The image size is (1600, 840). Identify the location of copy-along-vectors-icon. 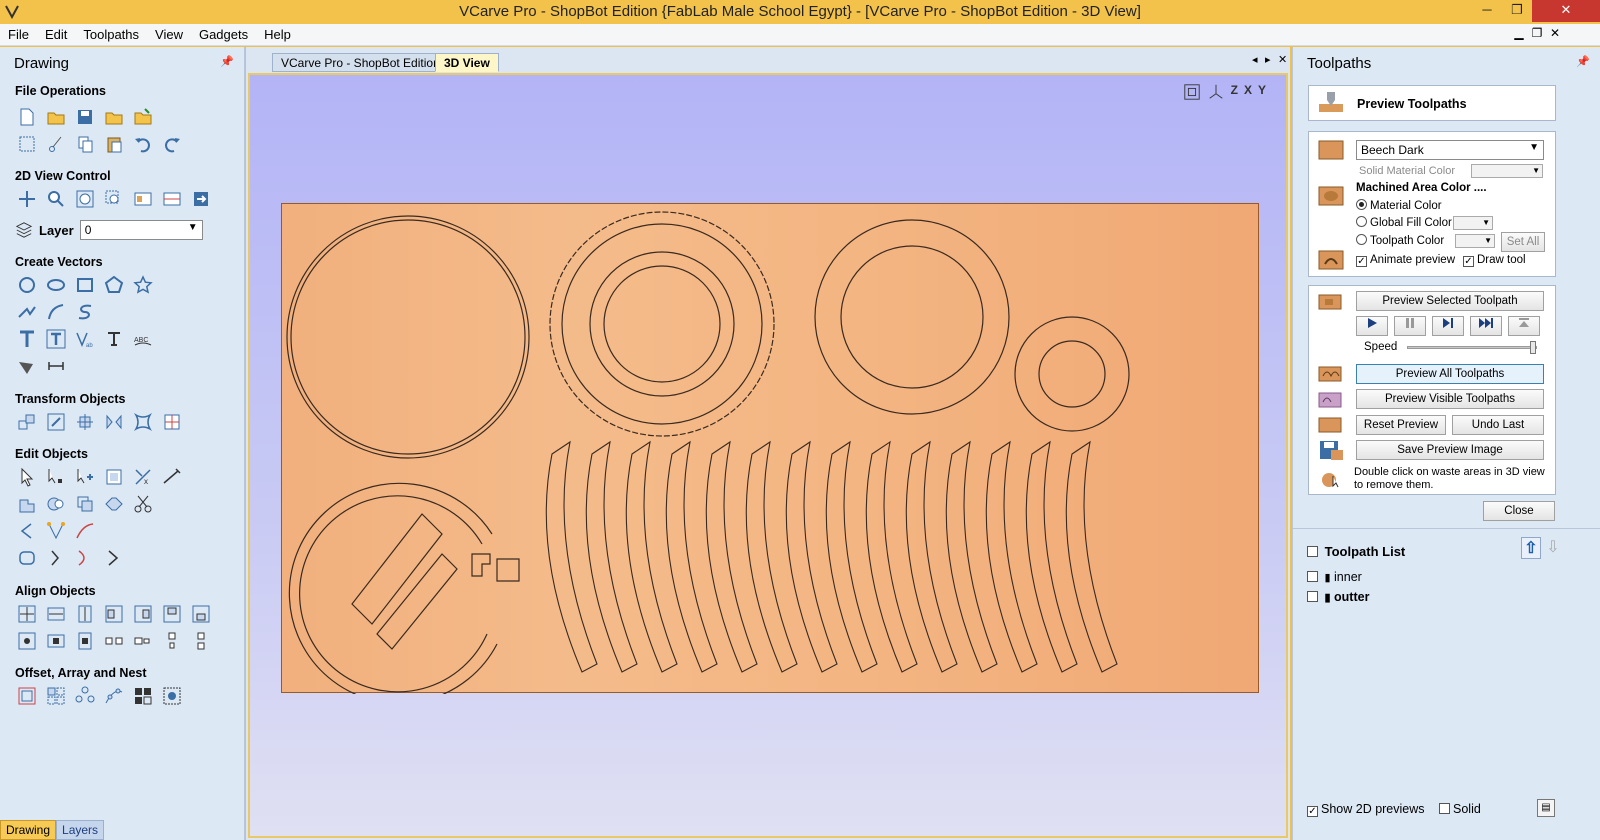
(114, 696).